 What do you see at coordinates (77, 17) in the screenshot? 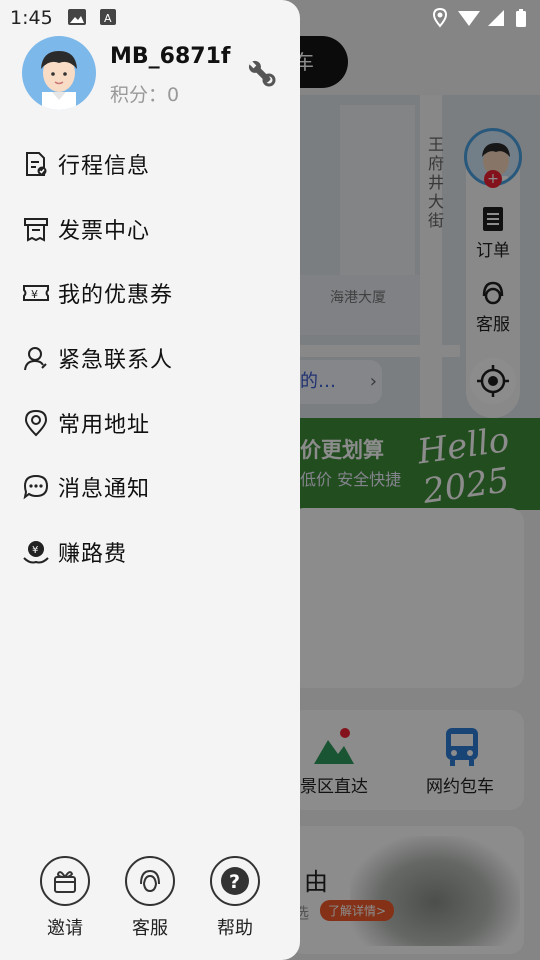
I see `gallery-notification-icon` at bounding box center [77, 17].